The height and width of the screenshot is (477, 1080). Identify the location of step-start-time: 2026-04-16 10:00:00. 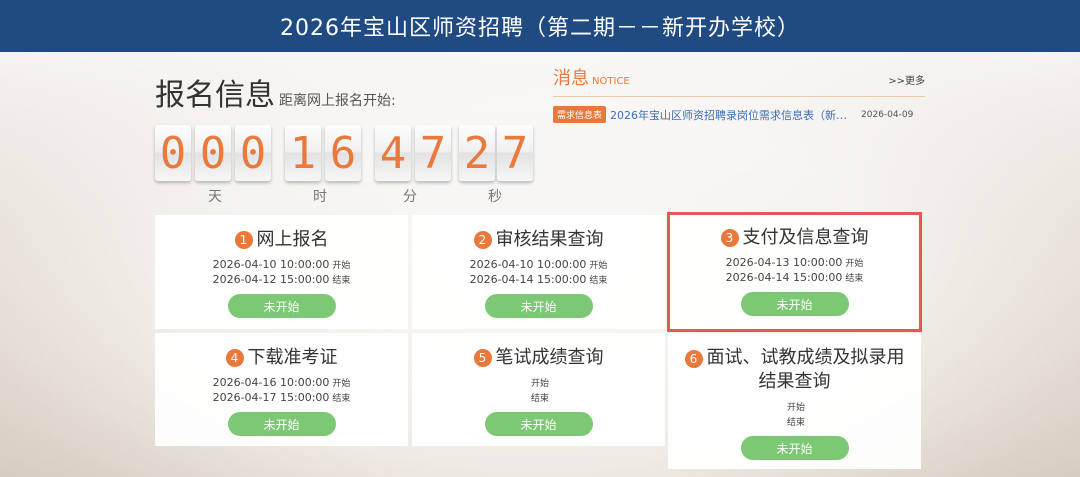
(271, 382).